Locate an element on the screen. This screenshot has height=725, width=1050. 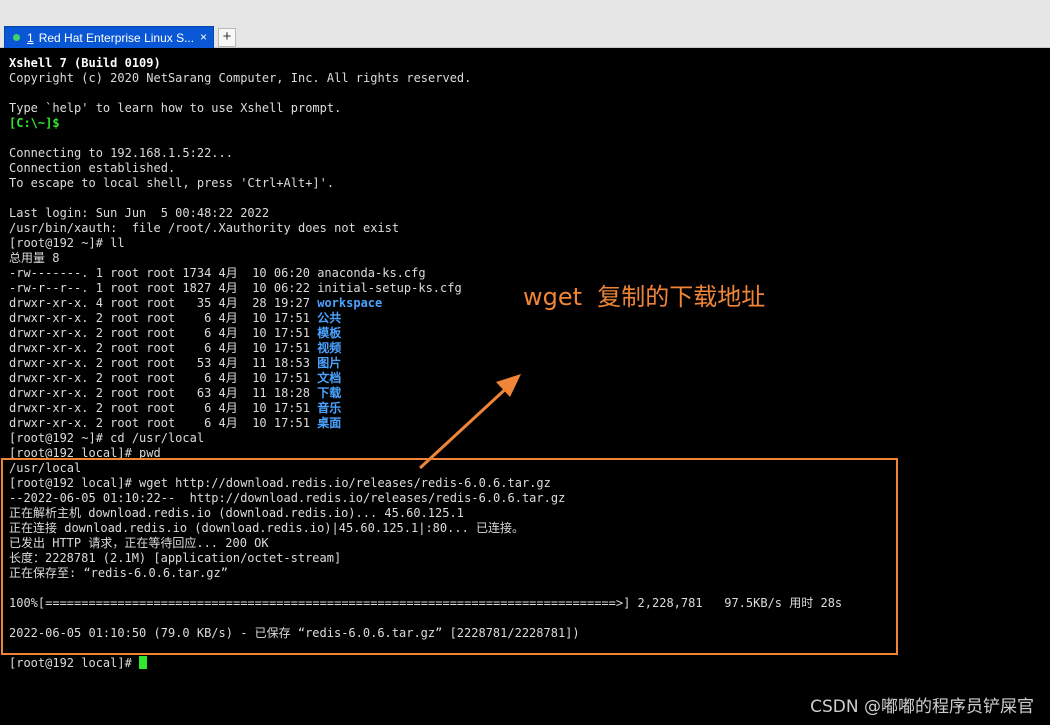
watermark: CSDN @嘟嘟的程序员铲屎官 is located at coordinates (922, 707).